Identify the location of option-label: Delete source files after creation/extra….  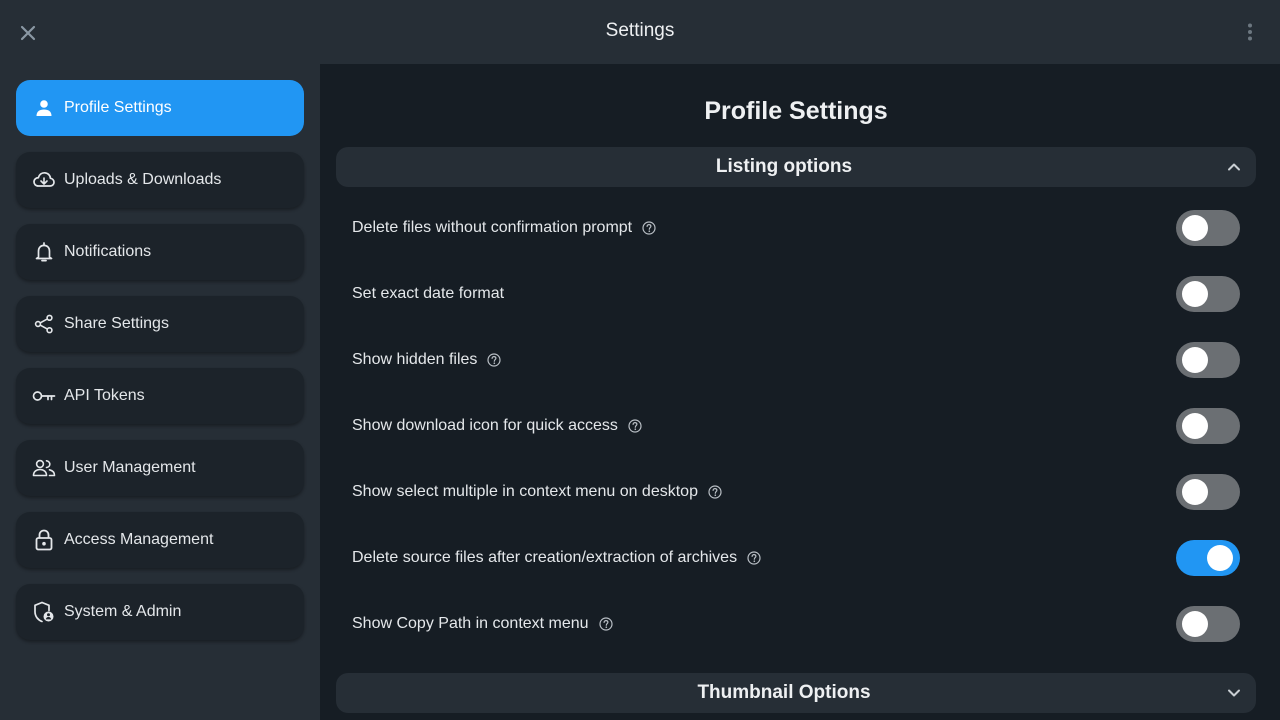
(545, 557).